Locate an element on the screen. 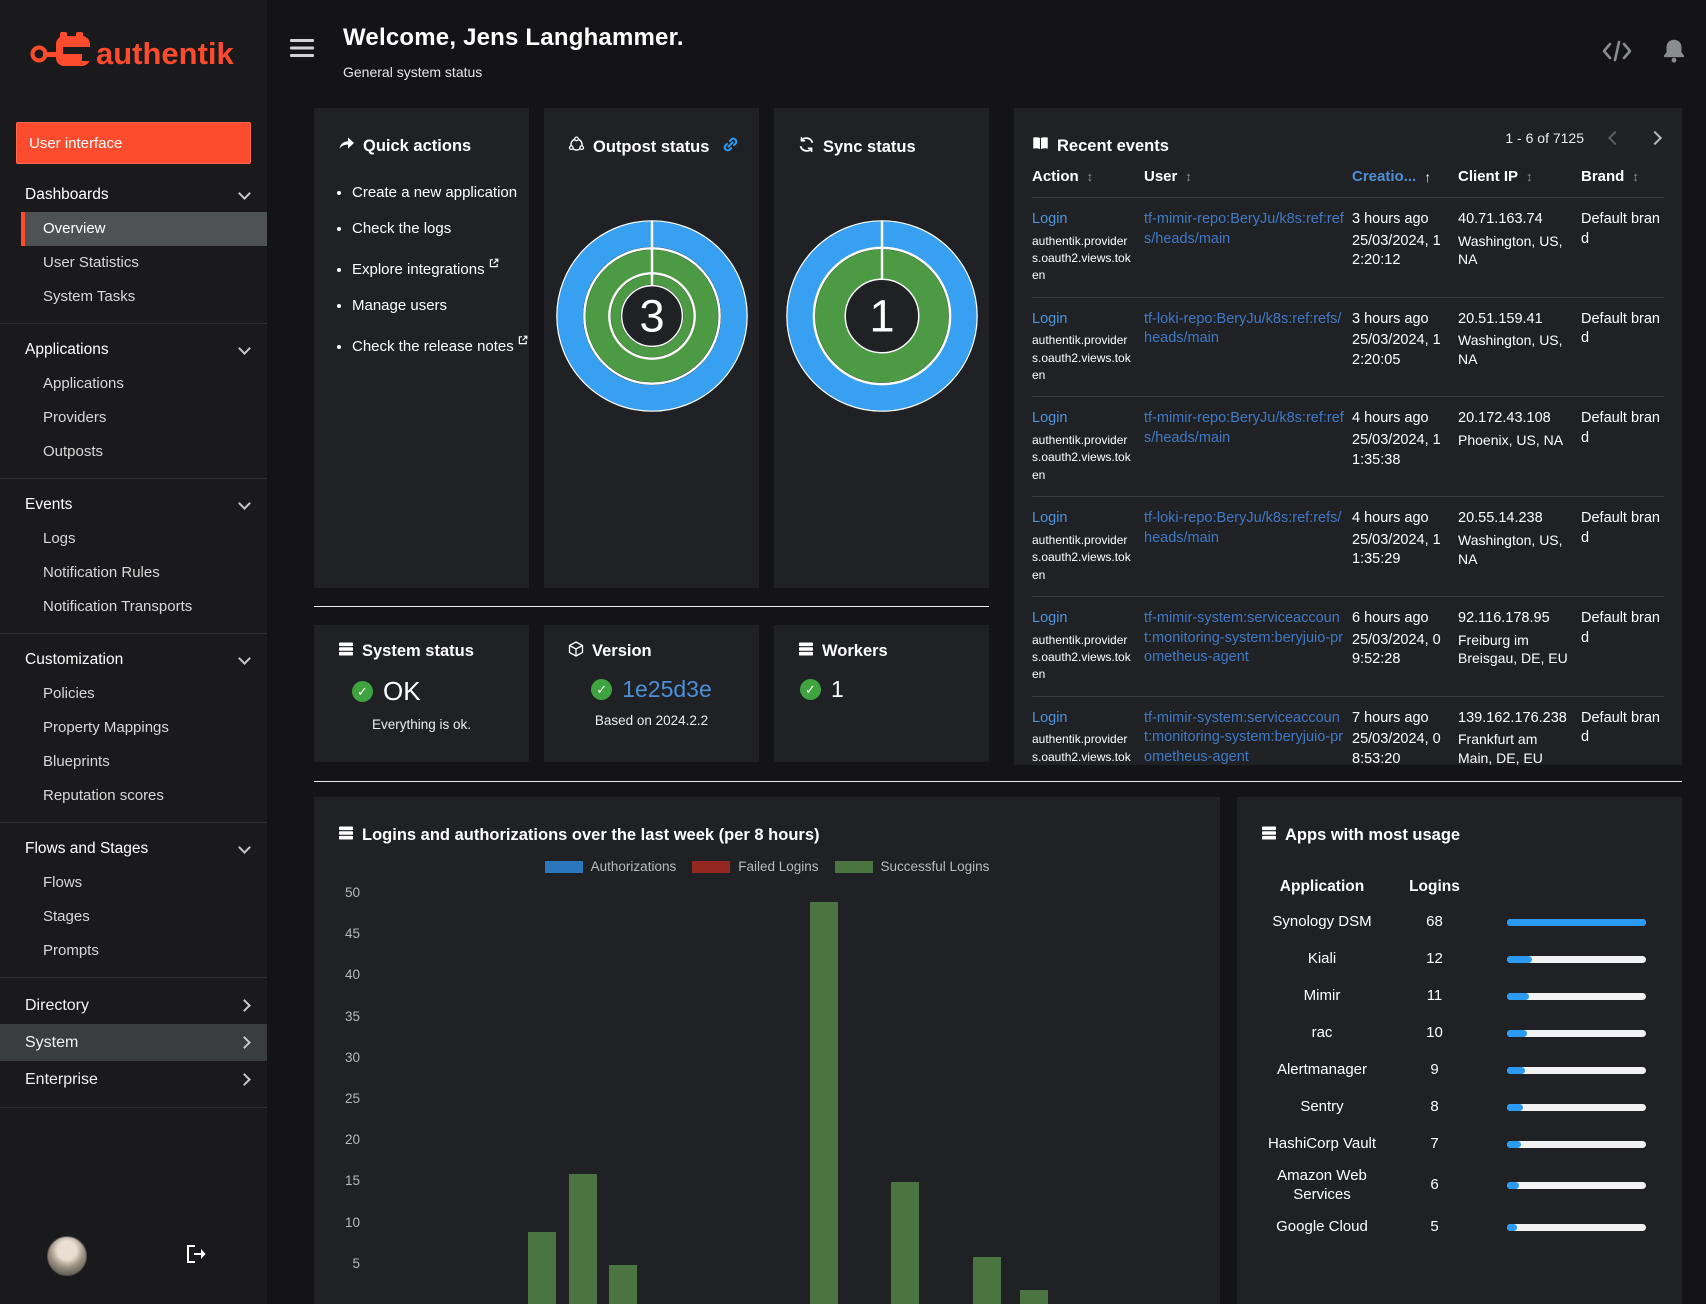 This screenshot has height=1304, width=1706. version-title: Version is located at coordinates (622, 651).